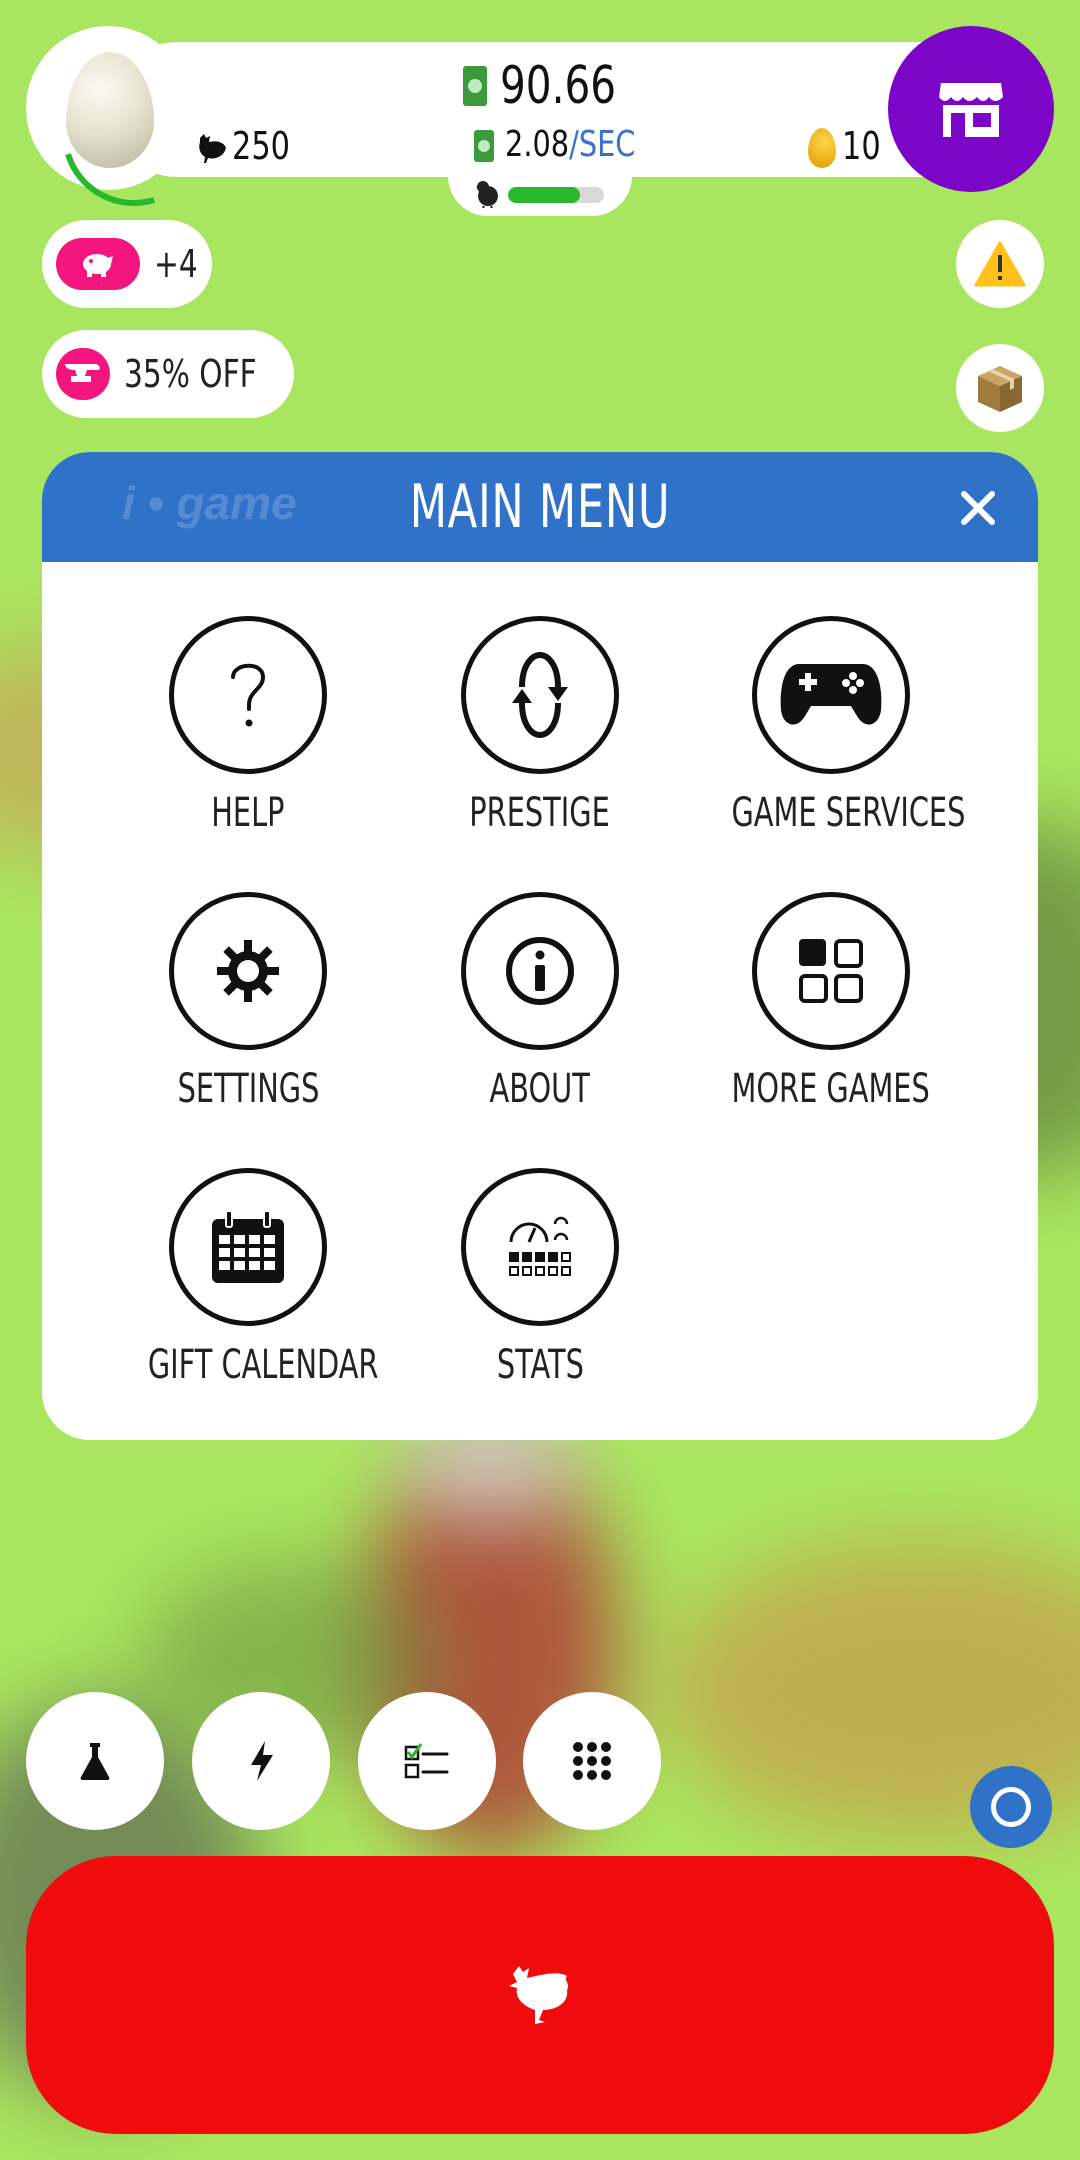 The image size is (1080, 2160). I want to click on menu-item-about: ABOUT, so click(540, 1002).